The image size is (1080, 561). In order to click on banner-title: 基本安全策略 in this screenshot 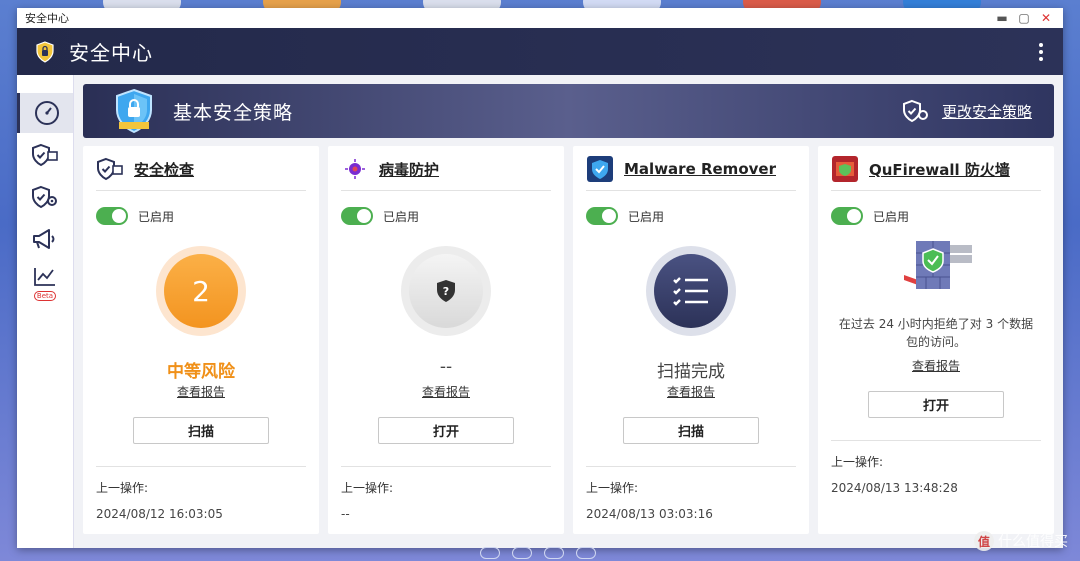, I will do `click(233, 112)`.